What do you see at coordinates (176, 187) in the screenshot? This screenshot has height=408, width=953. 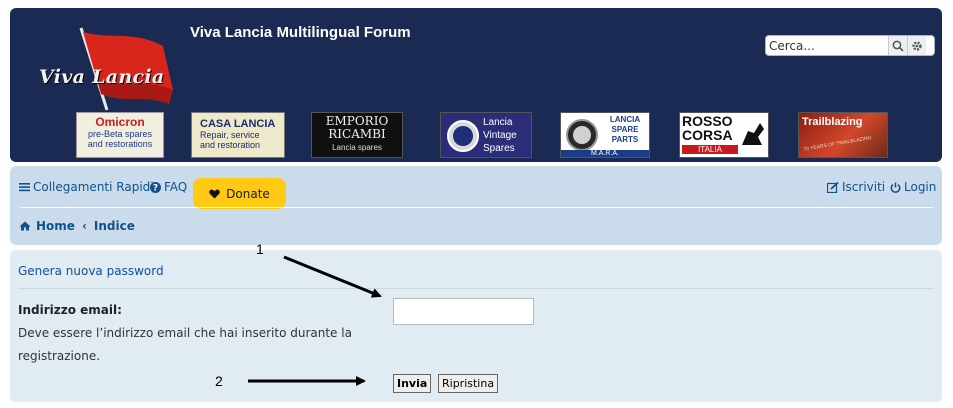 I see `faq-label: FAQ` at bounding box center [176, 187].